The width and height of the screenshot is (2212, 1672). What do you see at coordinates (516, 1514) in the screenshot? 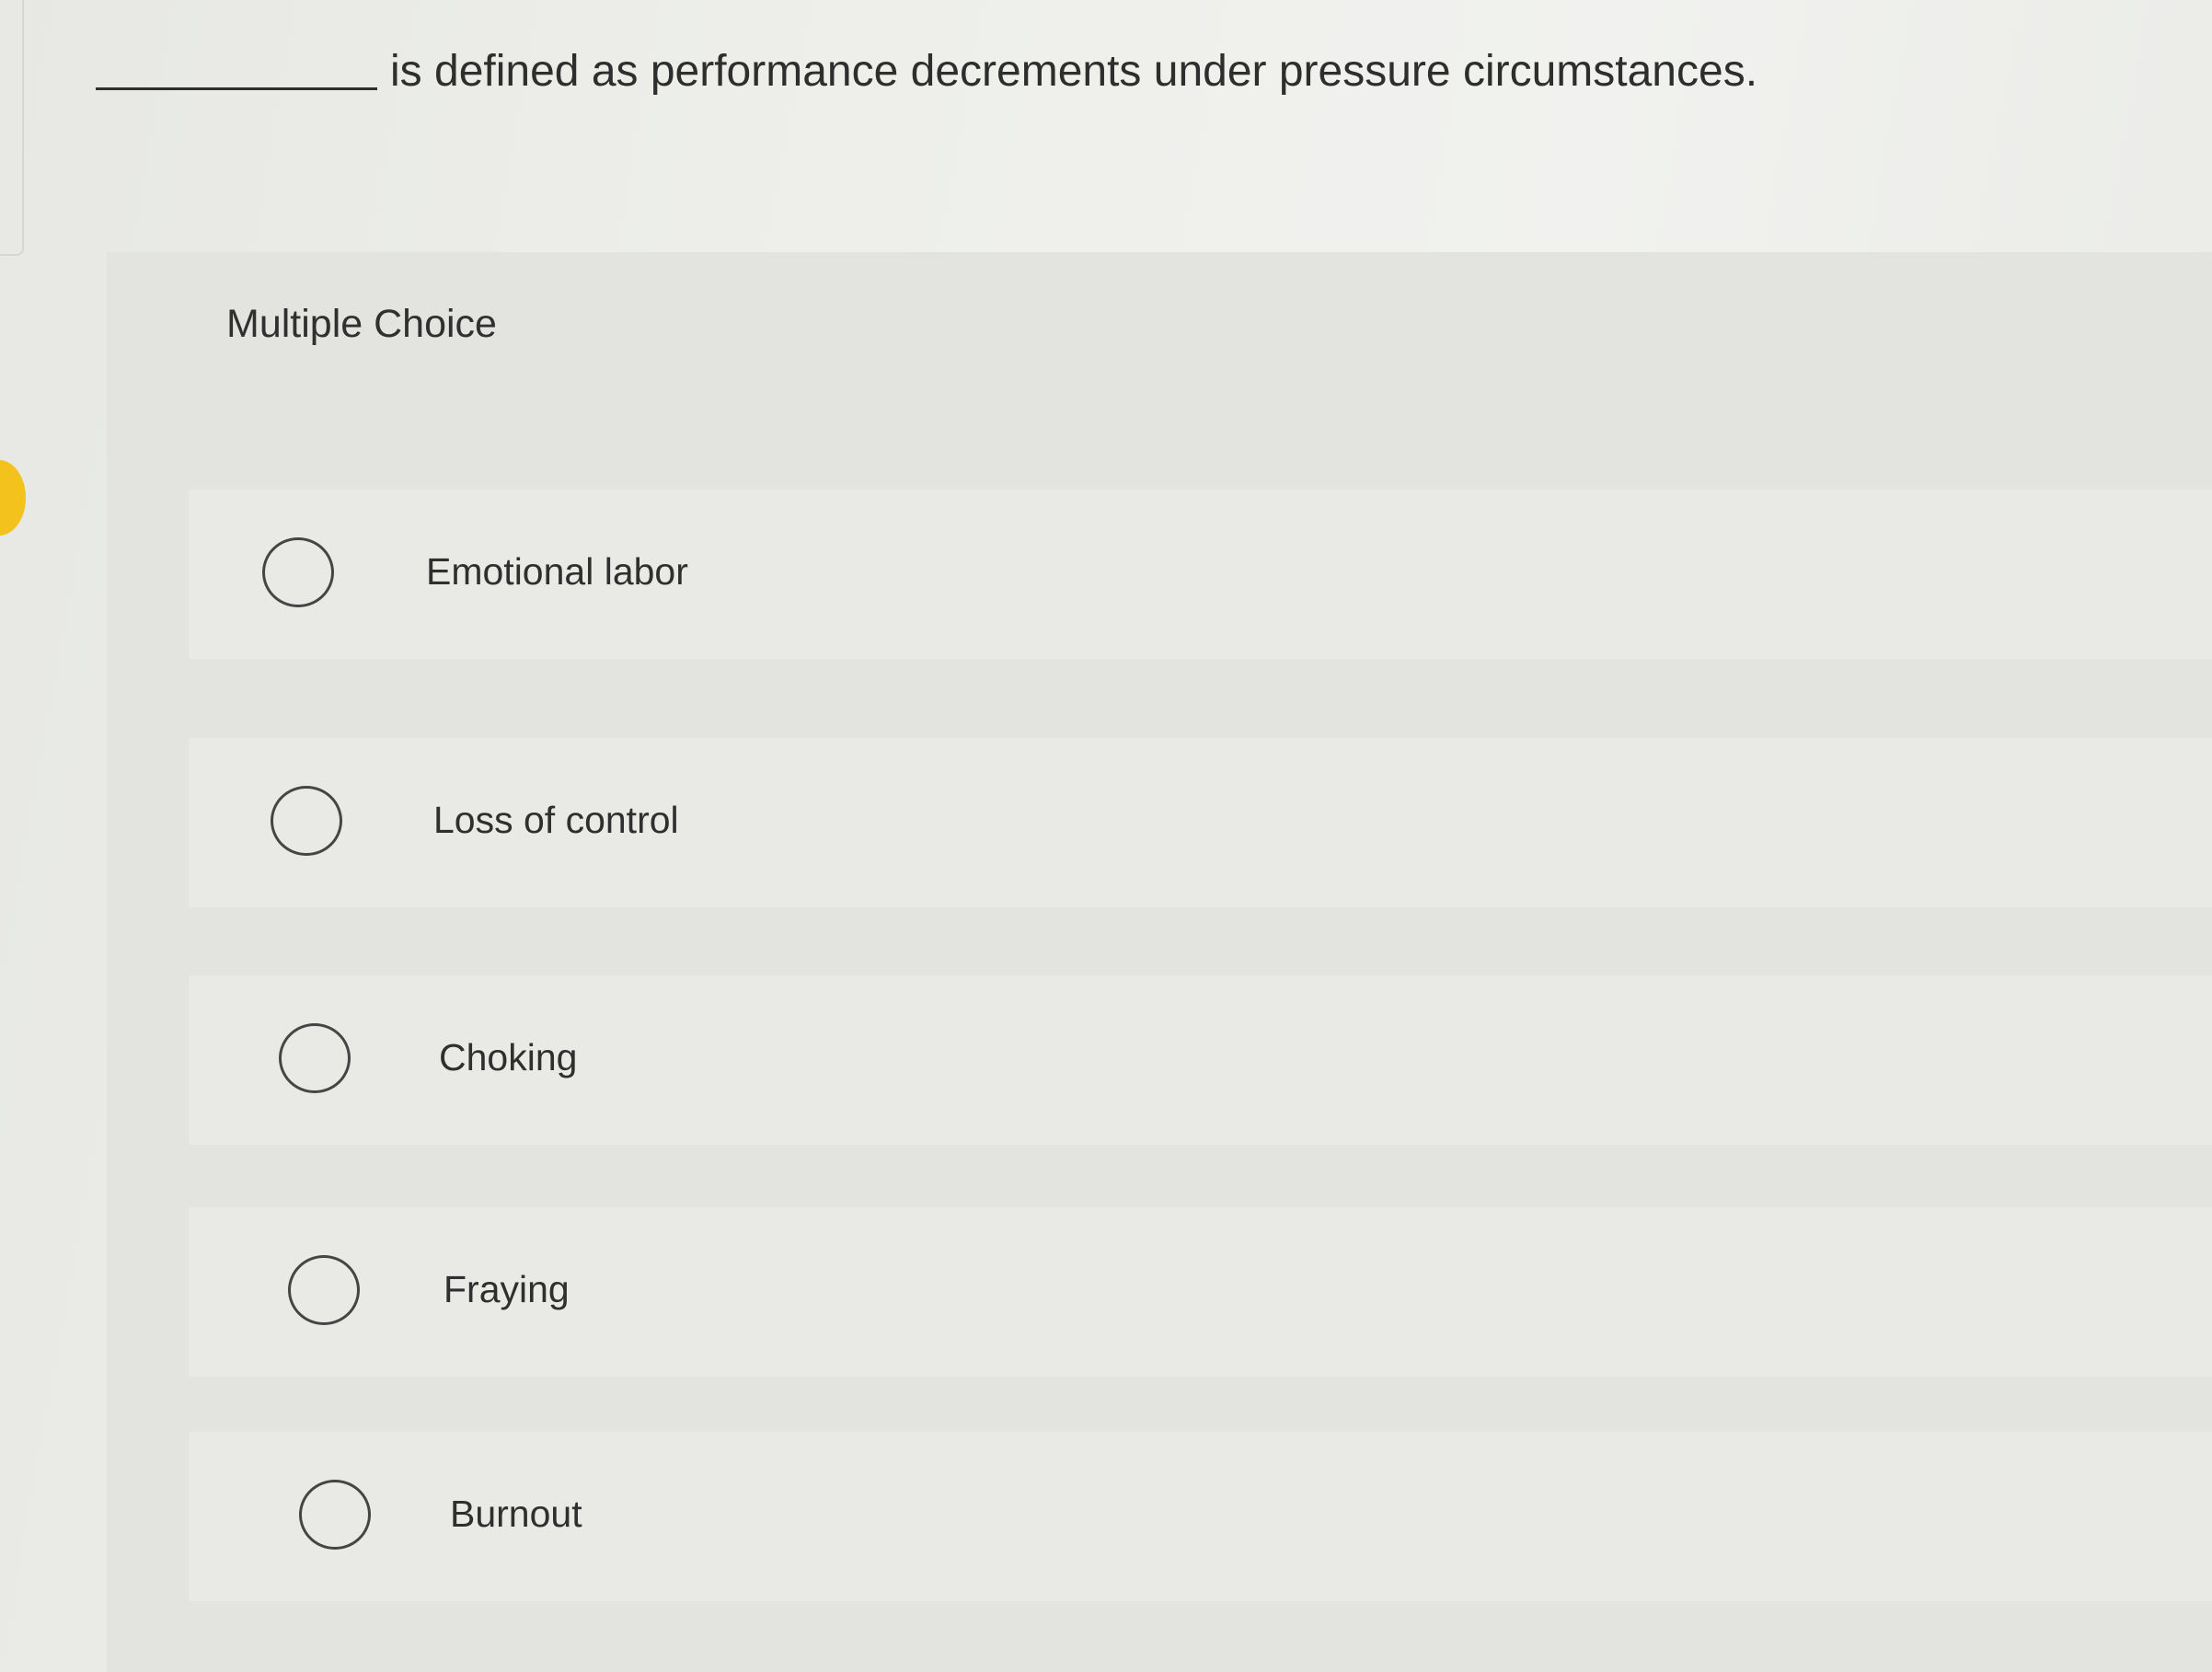
I see `option-label: Burnout` at bounding box center [516, 1514].